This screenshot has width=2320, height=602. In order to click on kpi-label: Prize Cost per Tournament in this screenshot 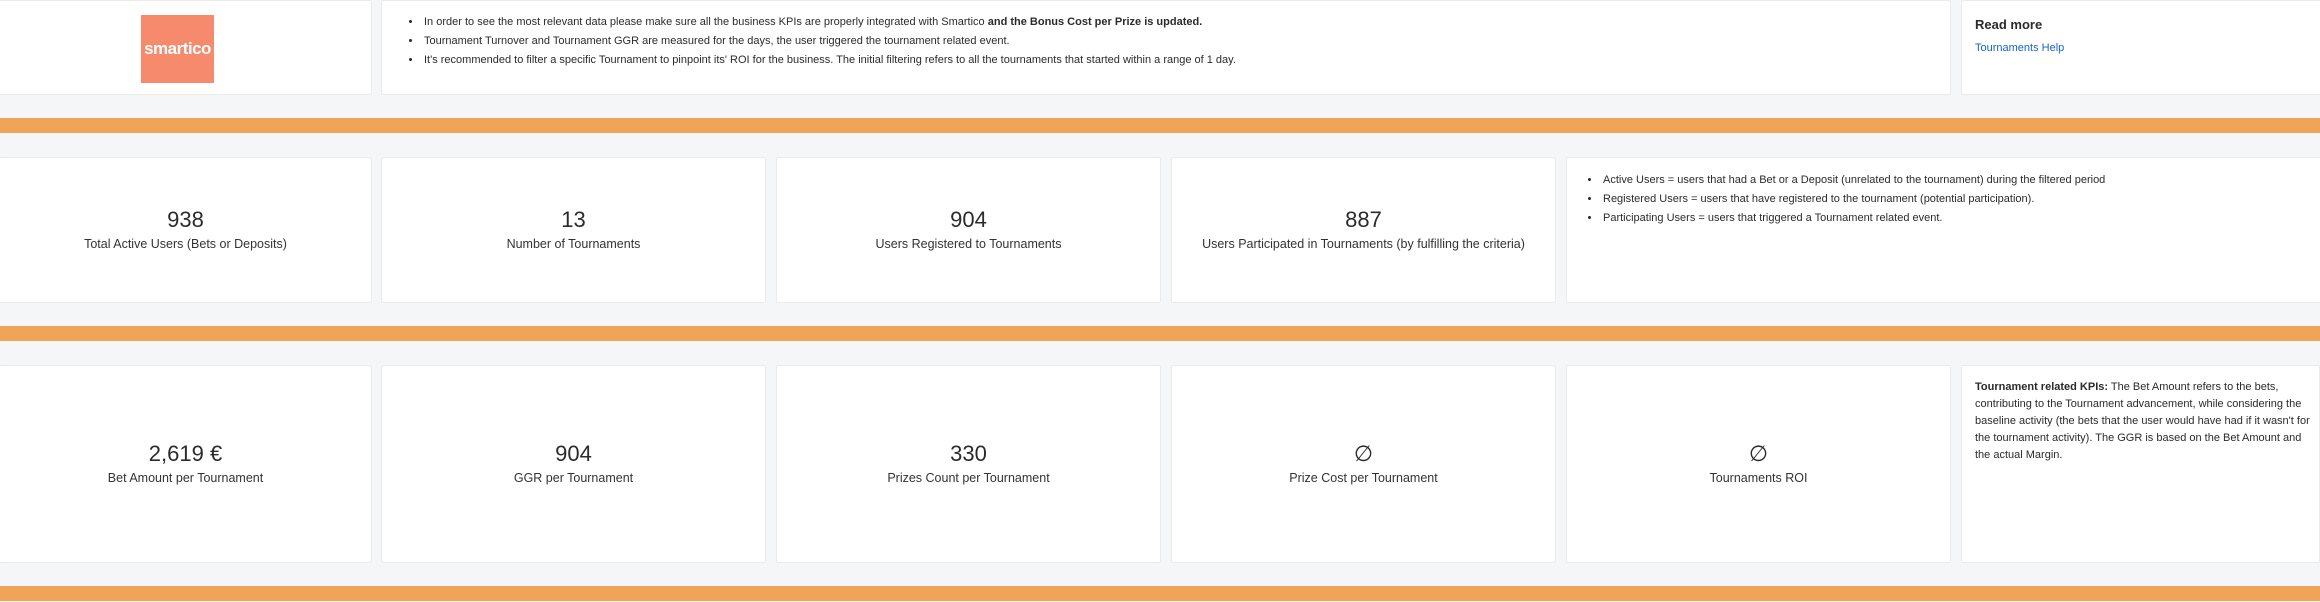, I will do `click(1363, 478)`.